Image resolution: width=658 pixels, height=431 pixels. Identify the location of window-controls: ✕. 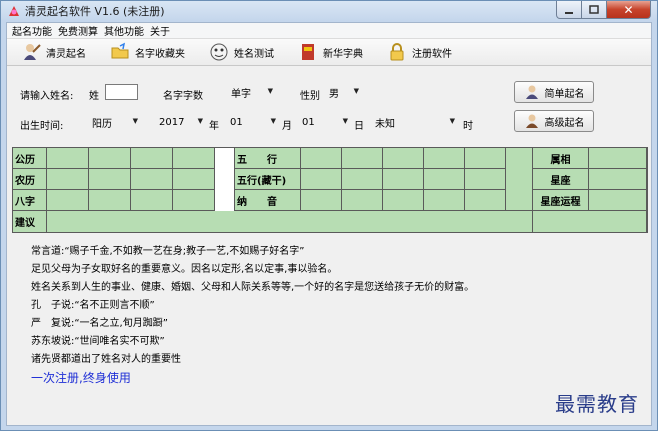
(603, 10).